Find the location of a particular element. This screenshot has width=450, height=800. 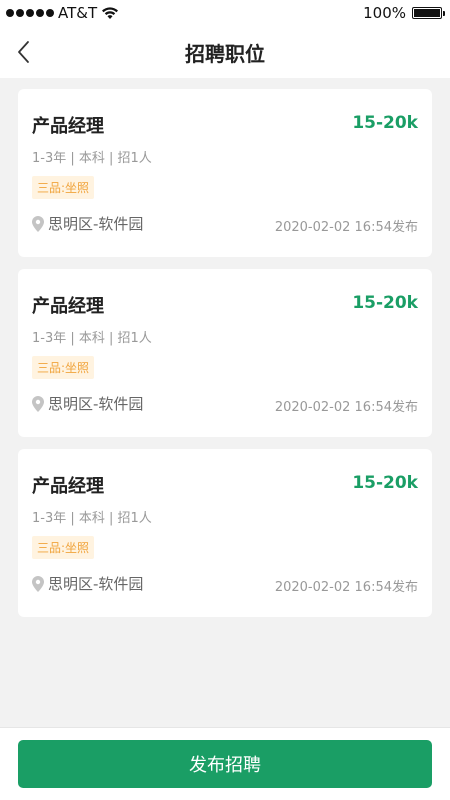

battery-percent: 100% is located at coordinates (384, 13).